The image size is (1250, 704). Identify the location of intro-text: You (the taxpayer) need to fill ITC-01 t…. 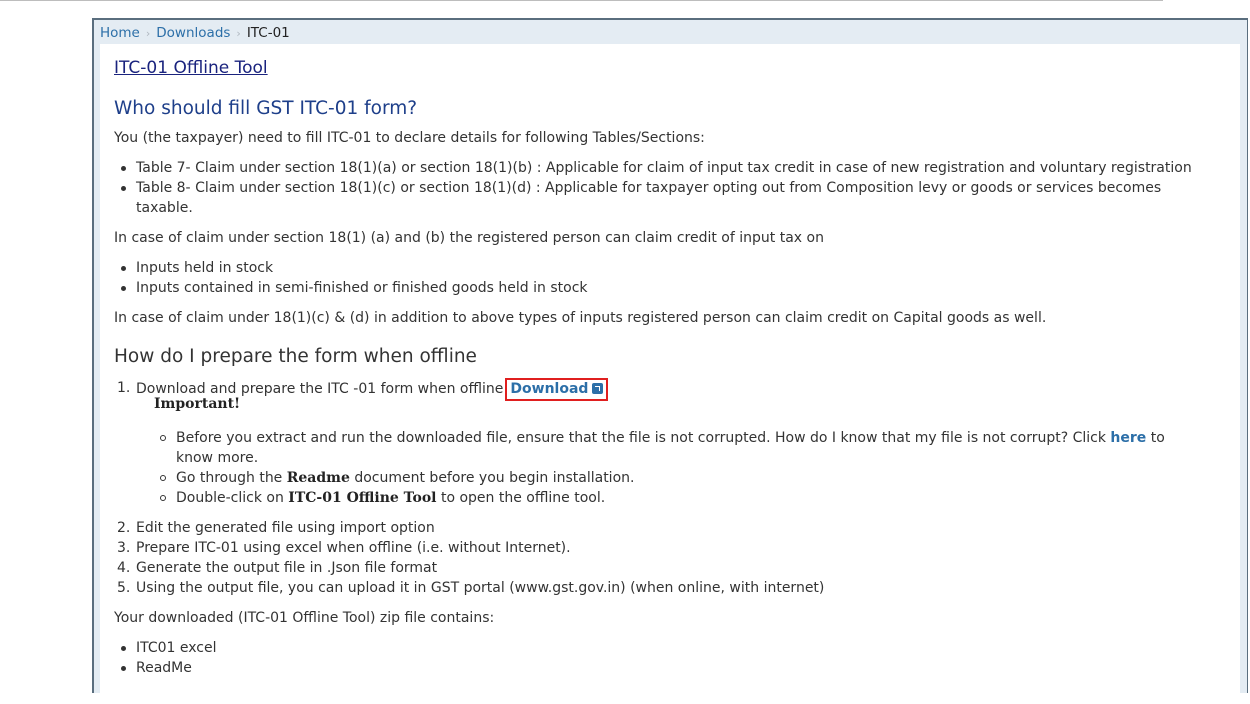
(409, 138).